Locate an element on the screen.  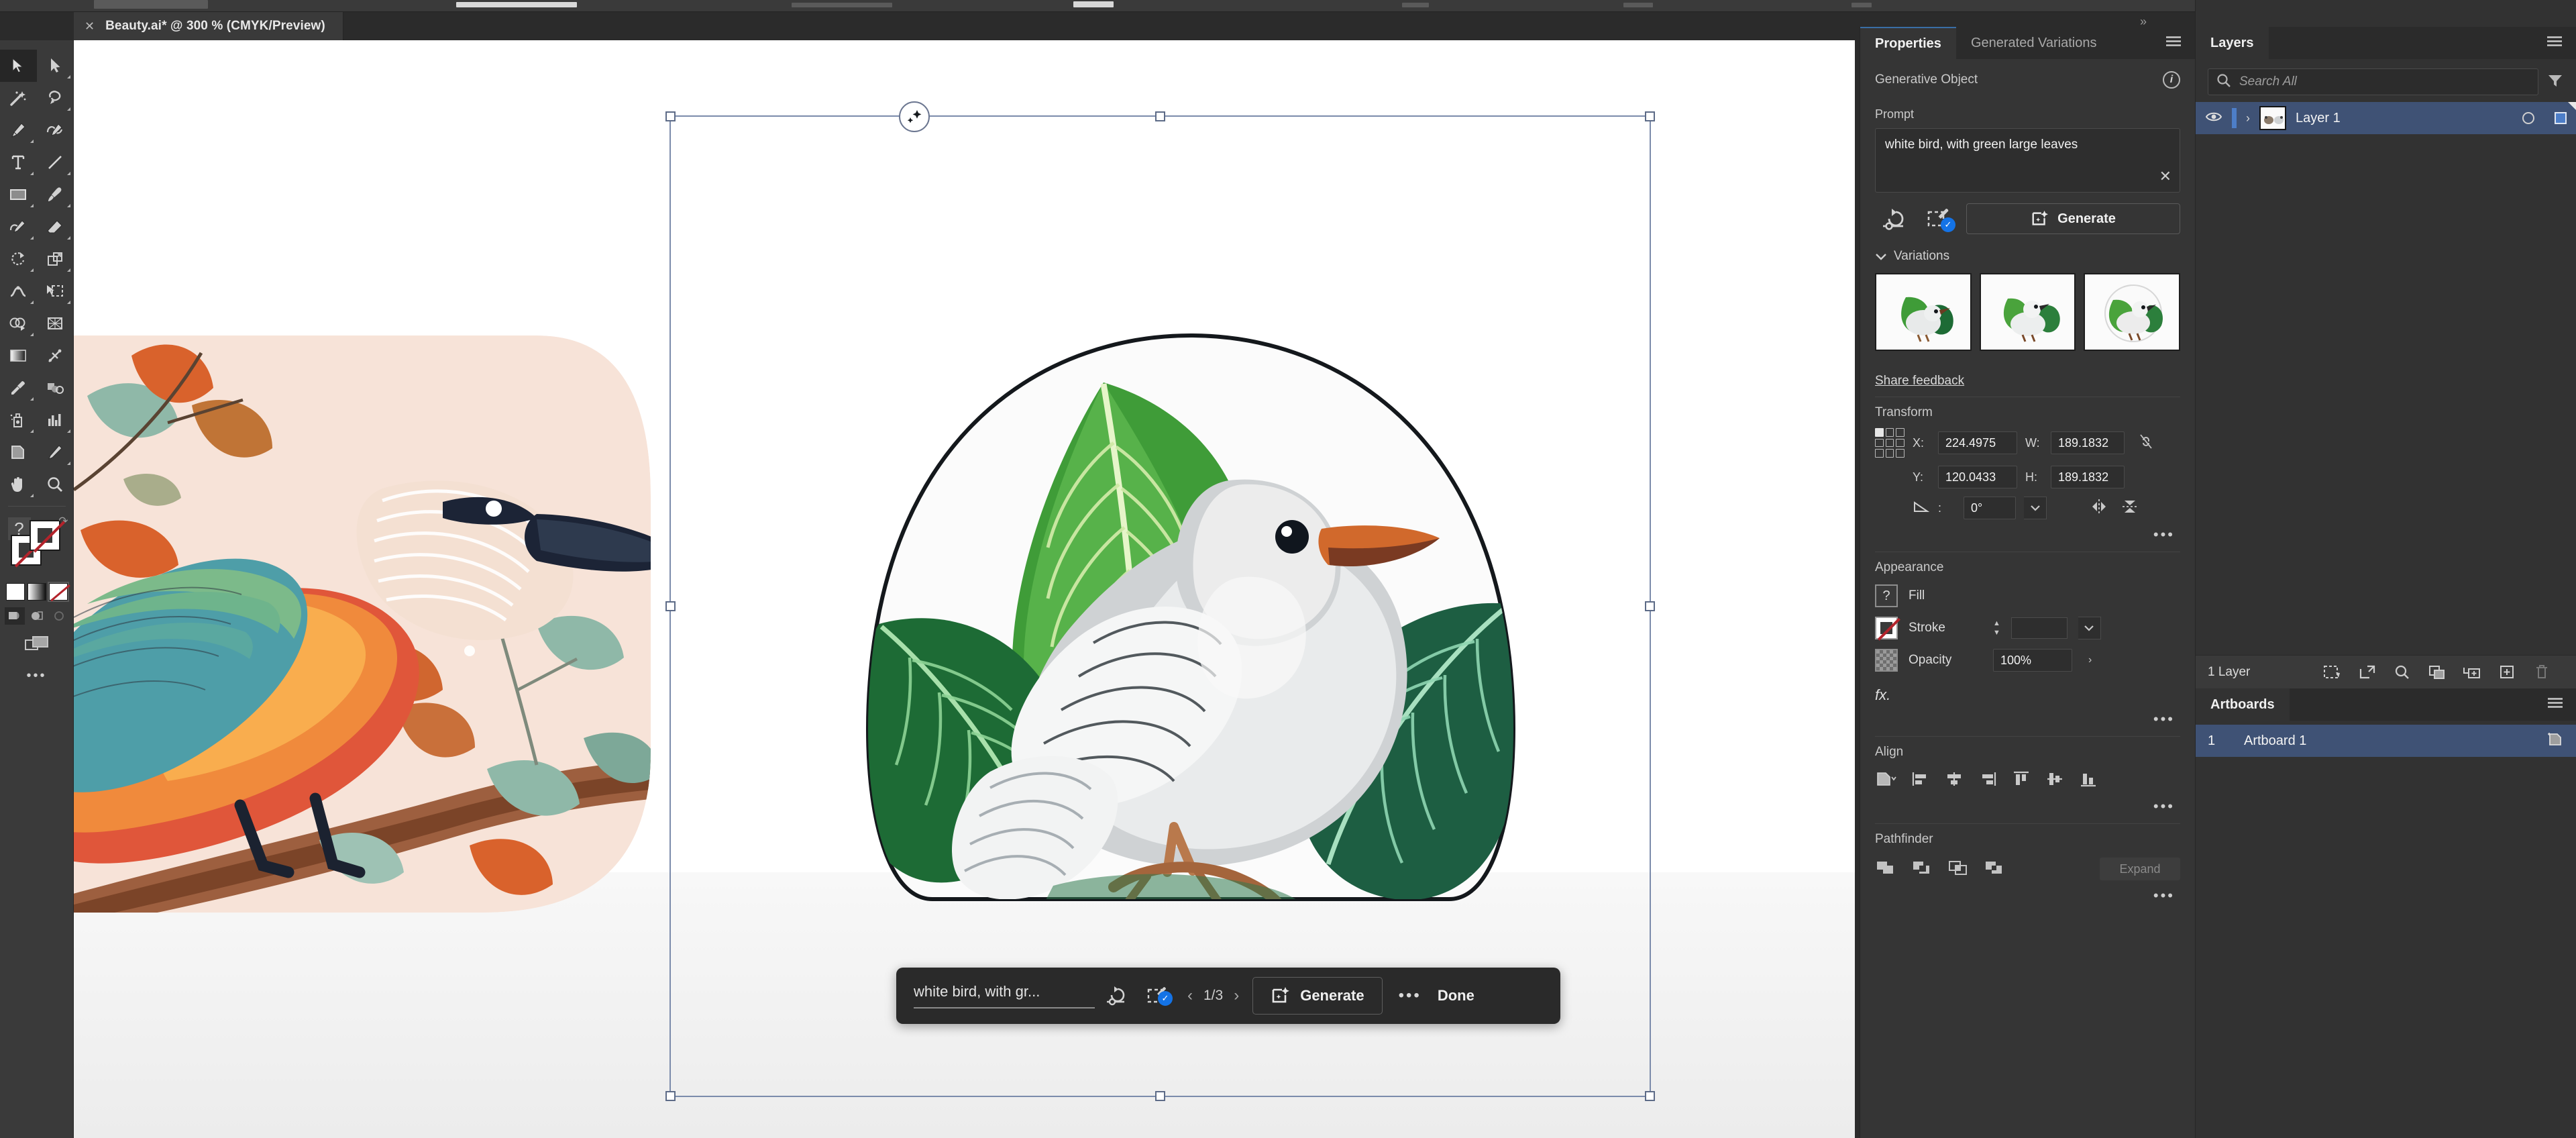
selection-handle-bottom-center is located at coordinates (1160, 1096).